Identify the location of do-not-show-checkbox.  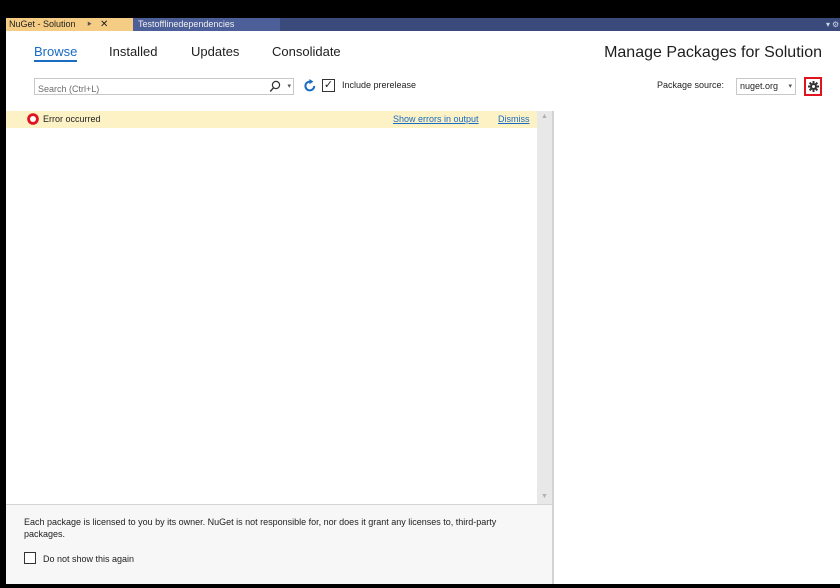
(30, 558).